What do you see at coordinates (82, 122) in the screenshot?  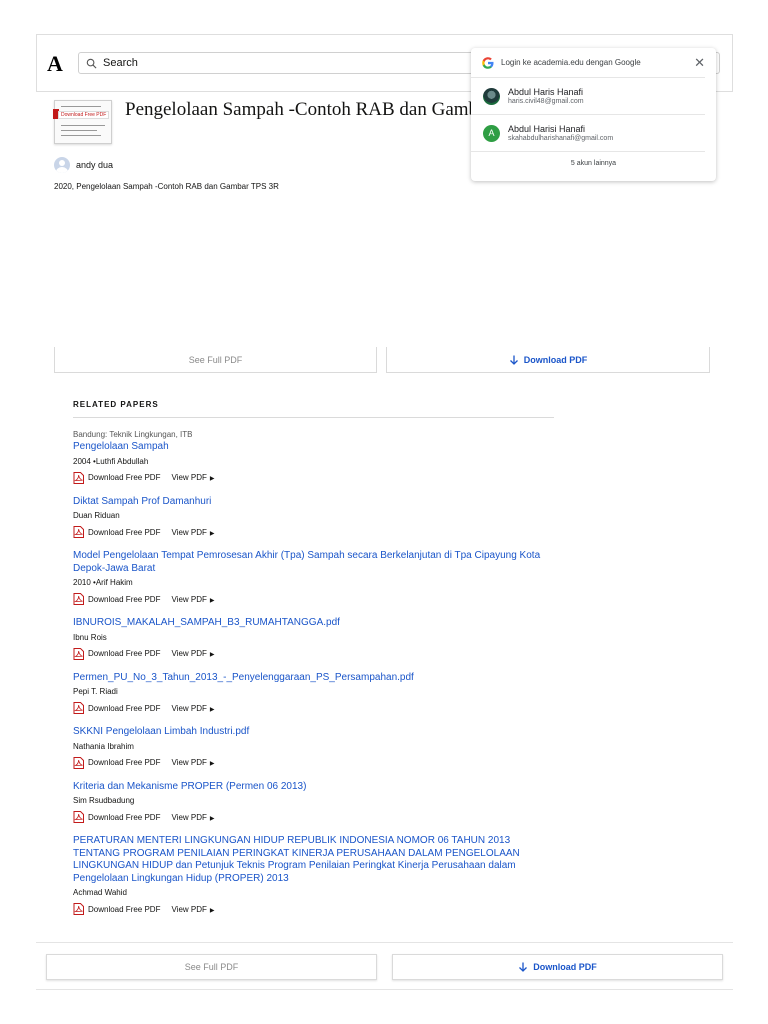 I see `document-thumbnail: Download Free PDF` at bounding box center [82, 122].